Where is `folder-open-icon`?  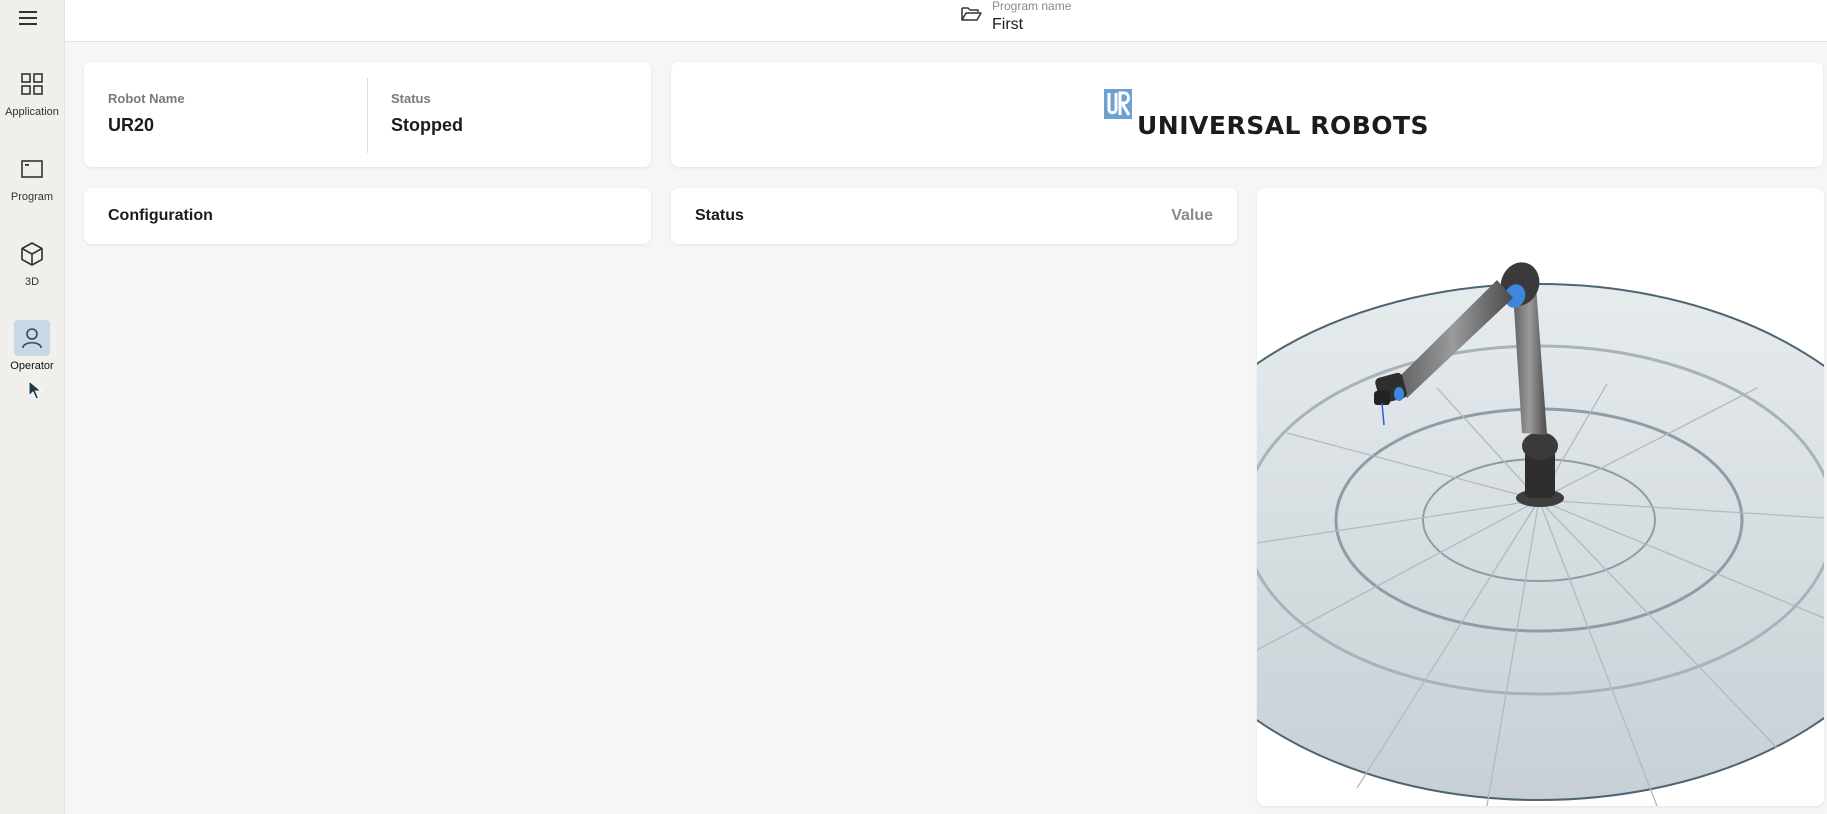
folder-open-icon is located at coordinates (971, 16).